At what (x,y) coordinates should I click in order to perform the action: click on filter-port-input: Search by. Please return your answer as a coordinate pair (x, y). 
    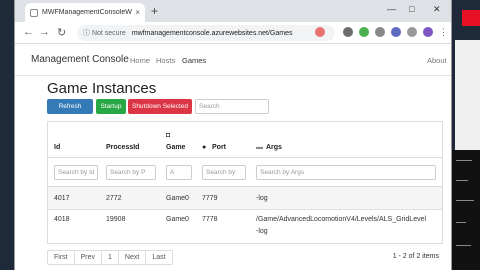
    Looking at the image, I should click on (224, 172).